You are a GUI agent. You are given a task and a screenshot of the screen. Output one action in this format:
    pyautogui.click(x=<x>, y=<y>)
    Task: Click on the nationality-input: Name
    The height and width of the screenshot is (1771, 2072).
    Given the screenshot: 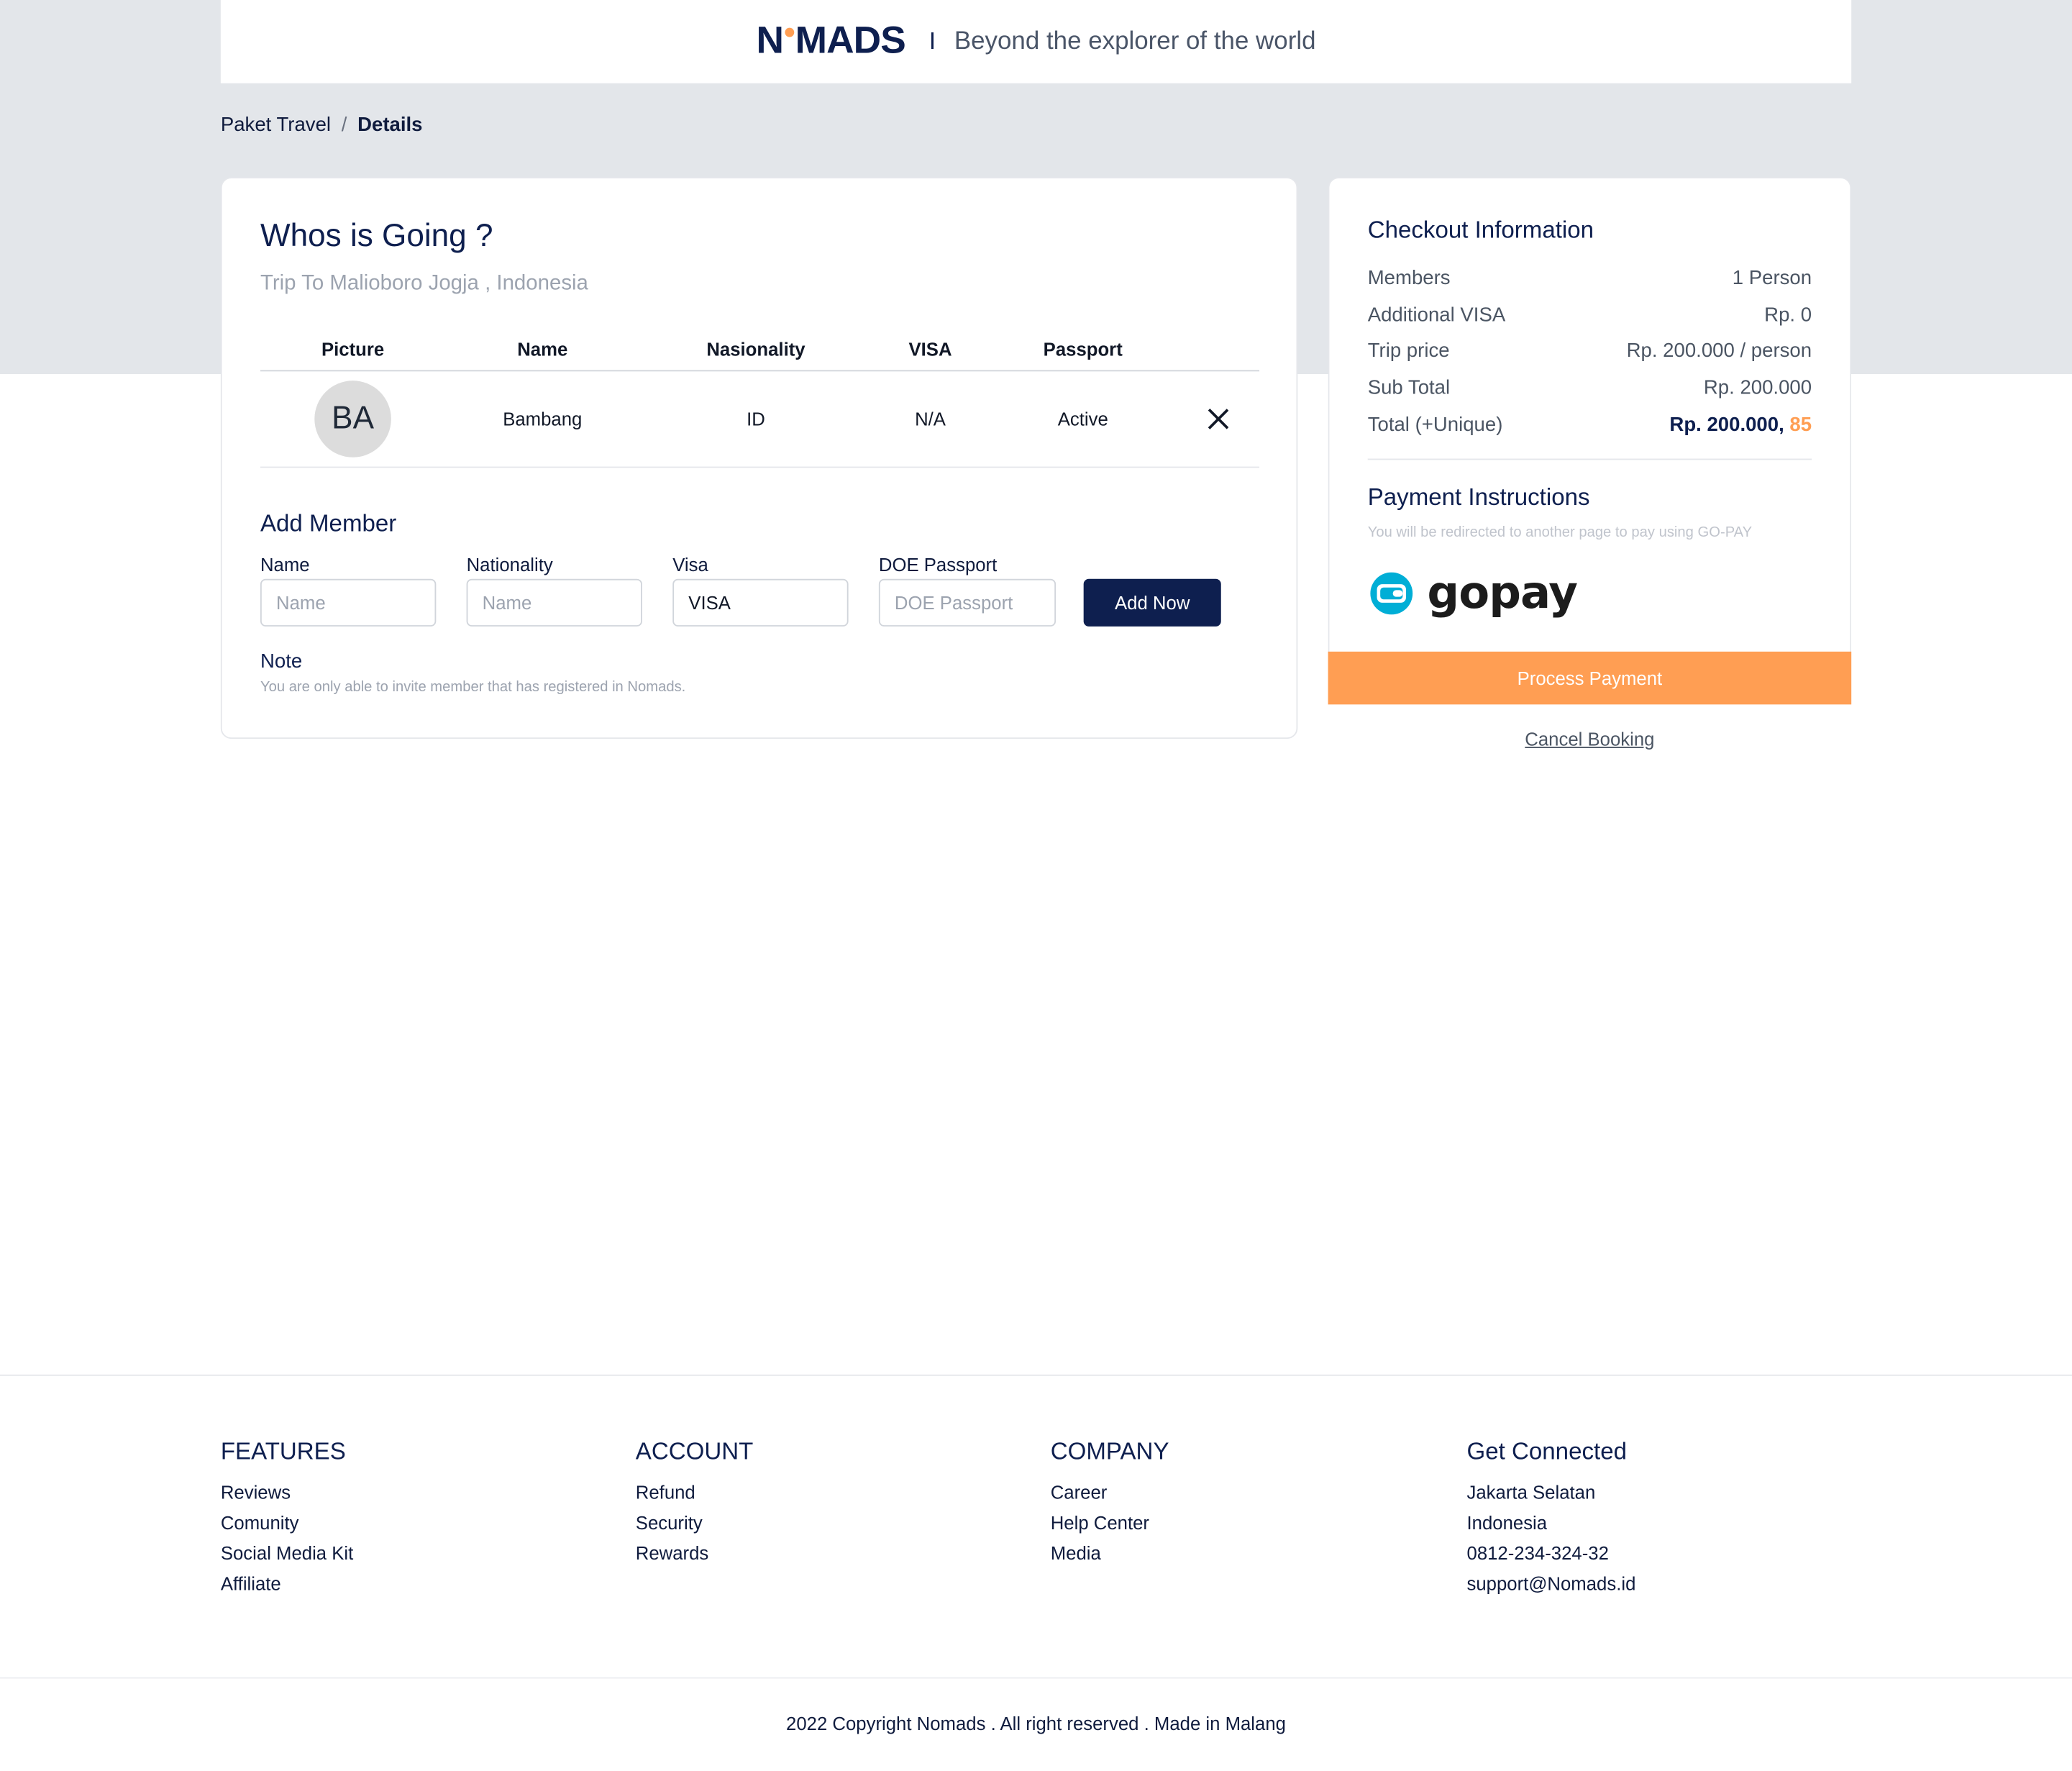 What is the action you would take?
    pyautogui.click(x=554, y=602)
    